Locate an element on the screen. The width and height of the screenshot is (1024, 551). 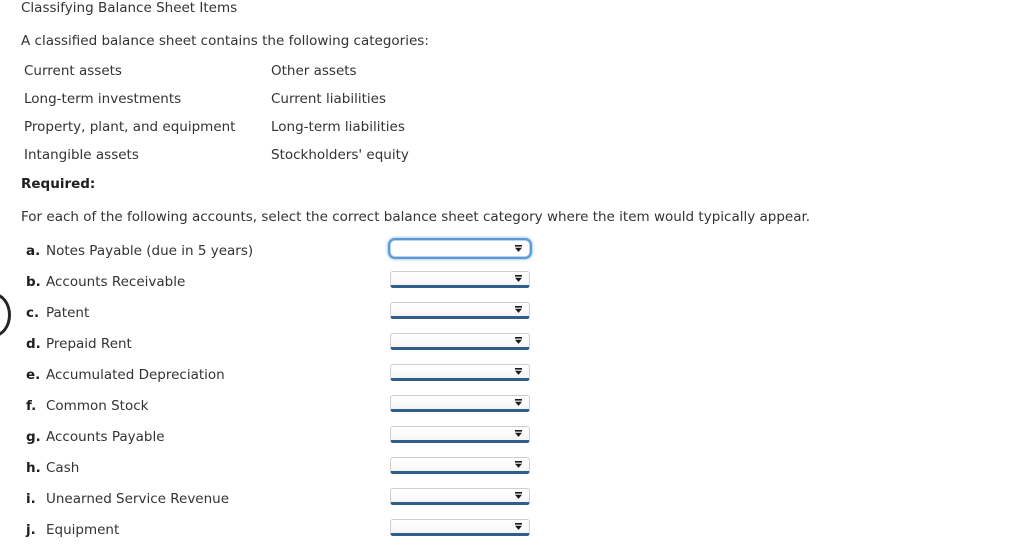
account-label: Accounts Payable is located at coordinates (105, 437).